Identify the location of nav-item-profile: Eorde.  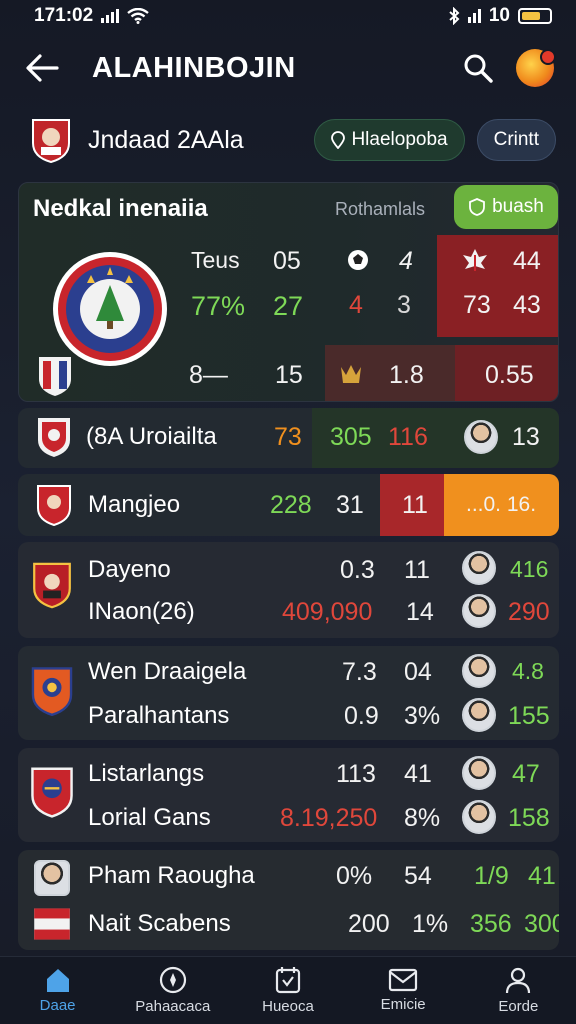
(518, 990).